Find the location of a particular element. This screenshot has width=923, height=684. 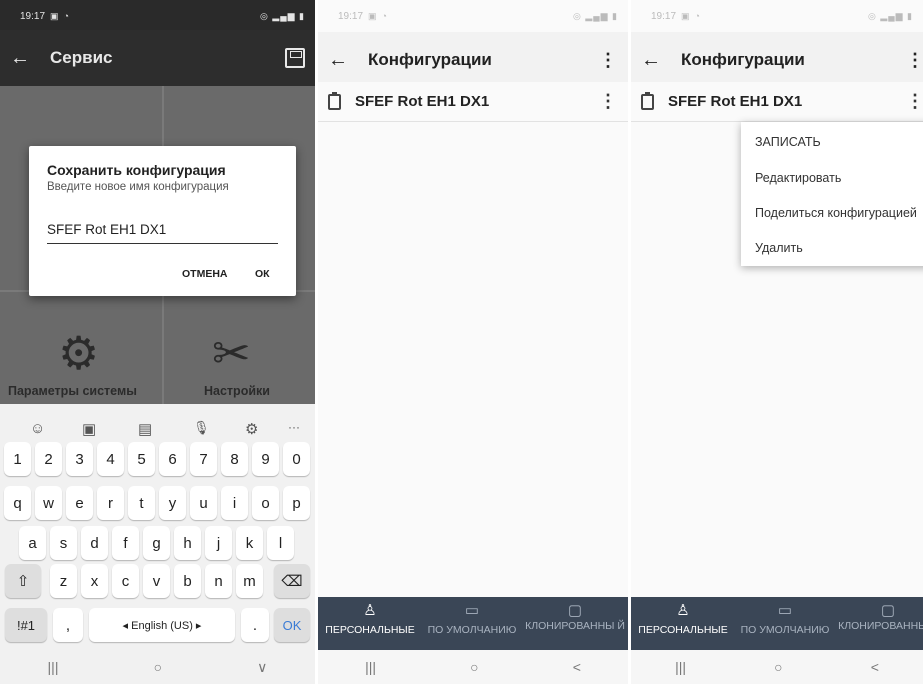

save-icon is located at coordinates (295, 58).